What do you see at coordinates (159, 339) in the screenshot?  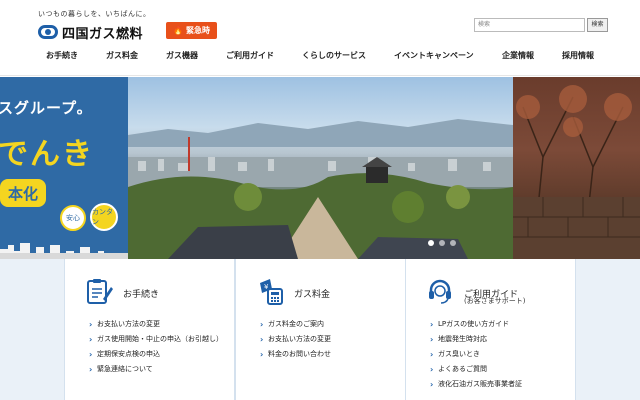 I see `card-link: ガス使用開始・中止の申込（お引越し）` at bounding box center [159, 339].